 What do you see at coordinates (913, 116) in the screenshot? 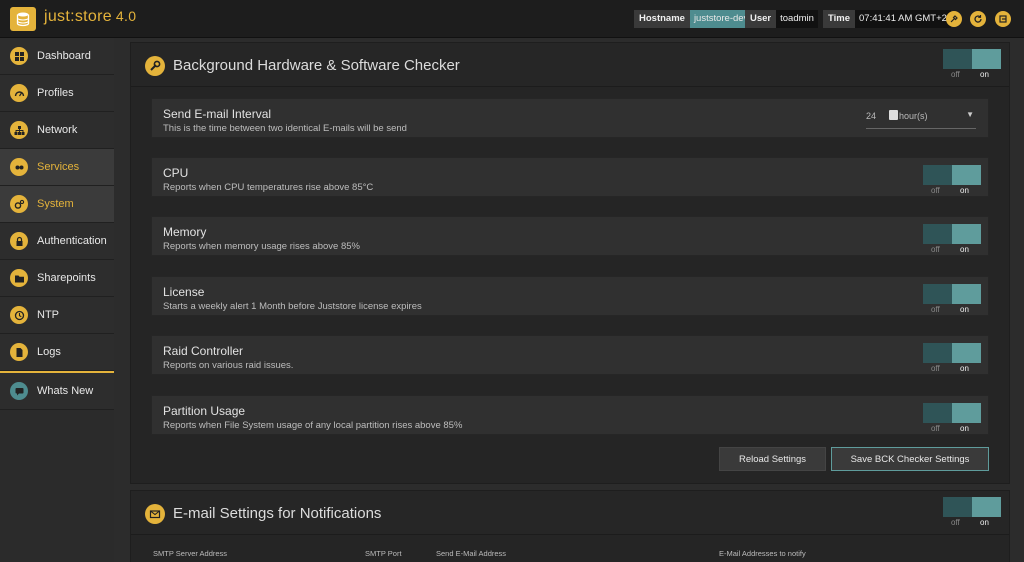
I see `interval-unit: hour(s)` at bounding box center [913, 116].